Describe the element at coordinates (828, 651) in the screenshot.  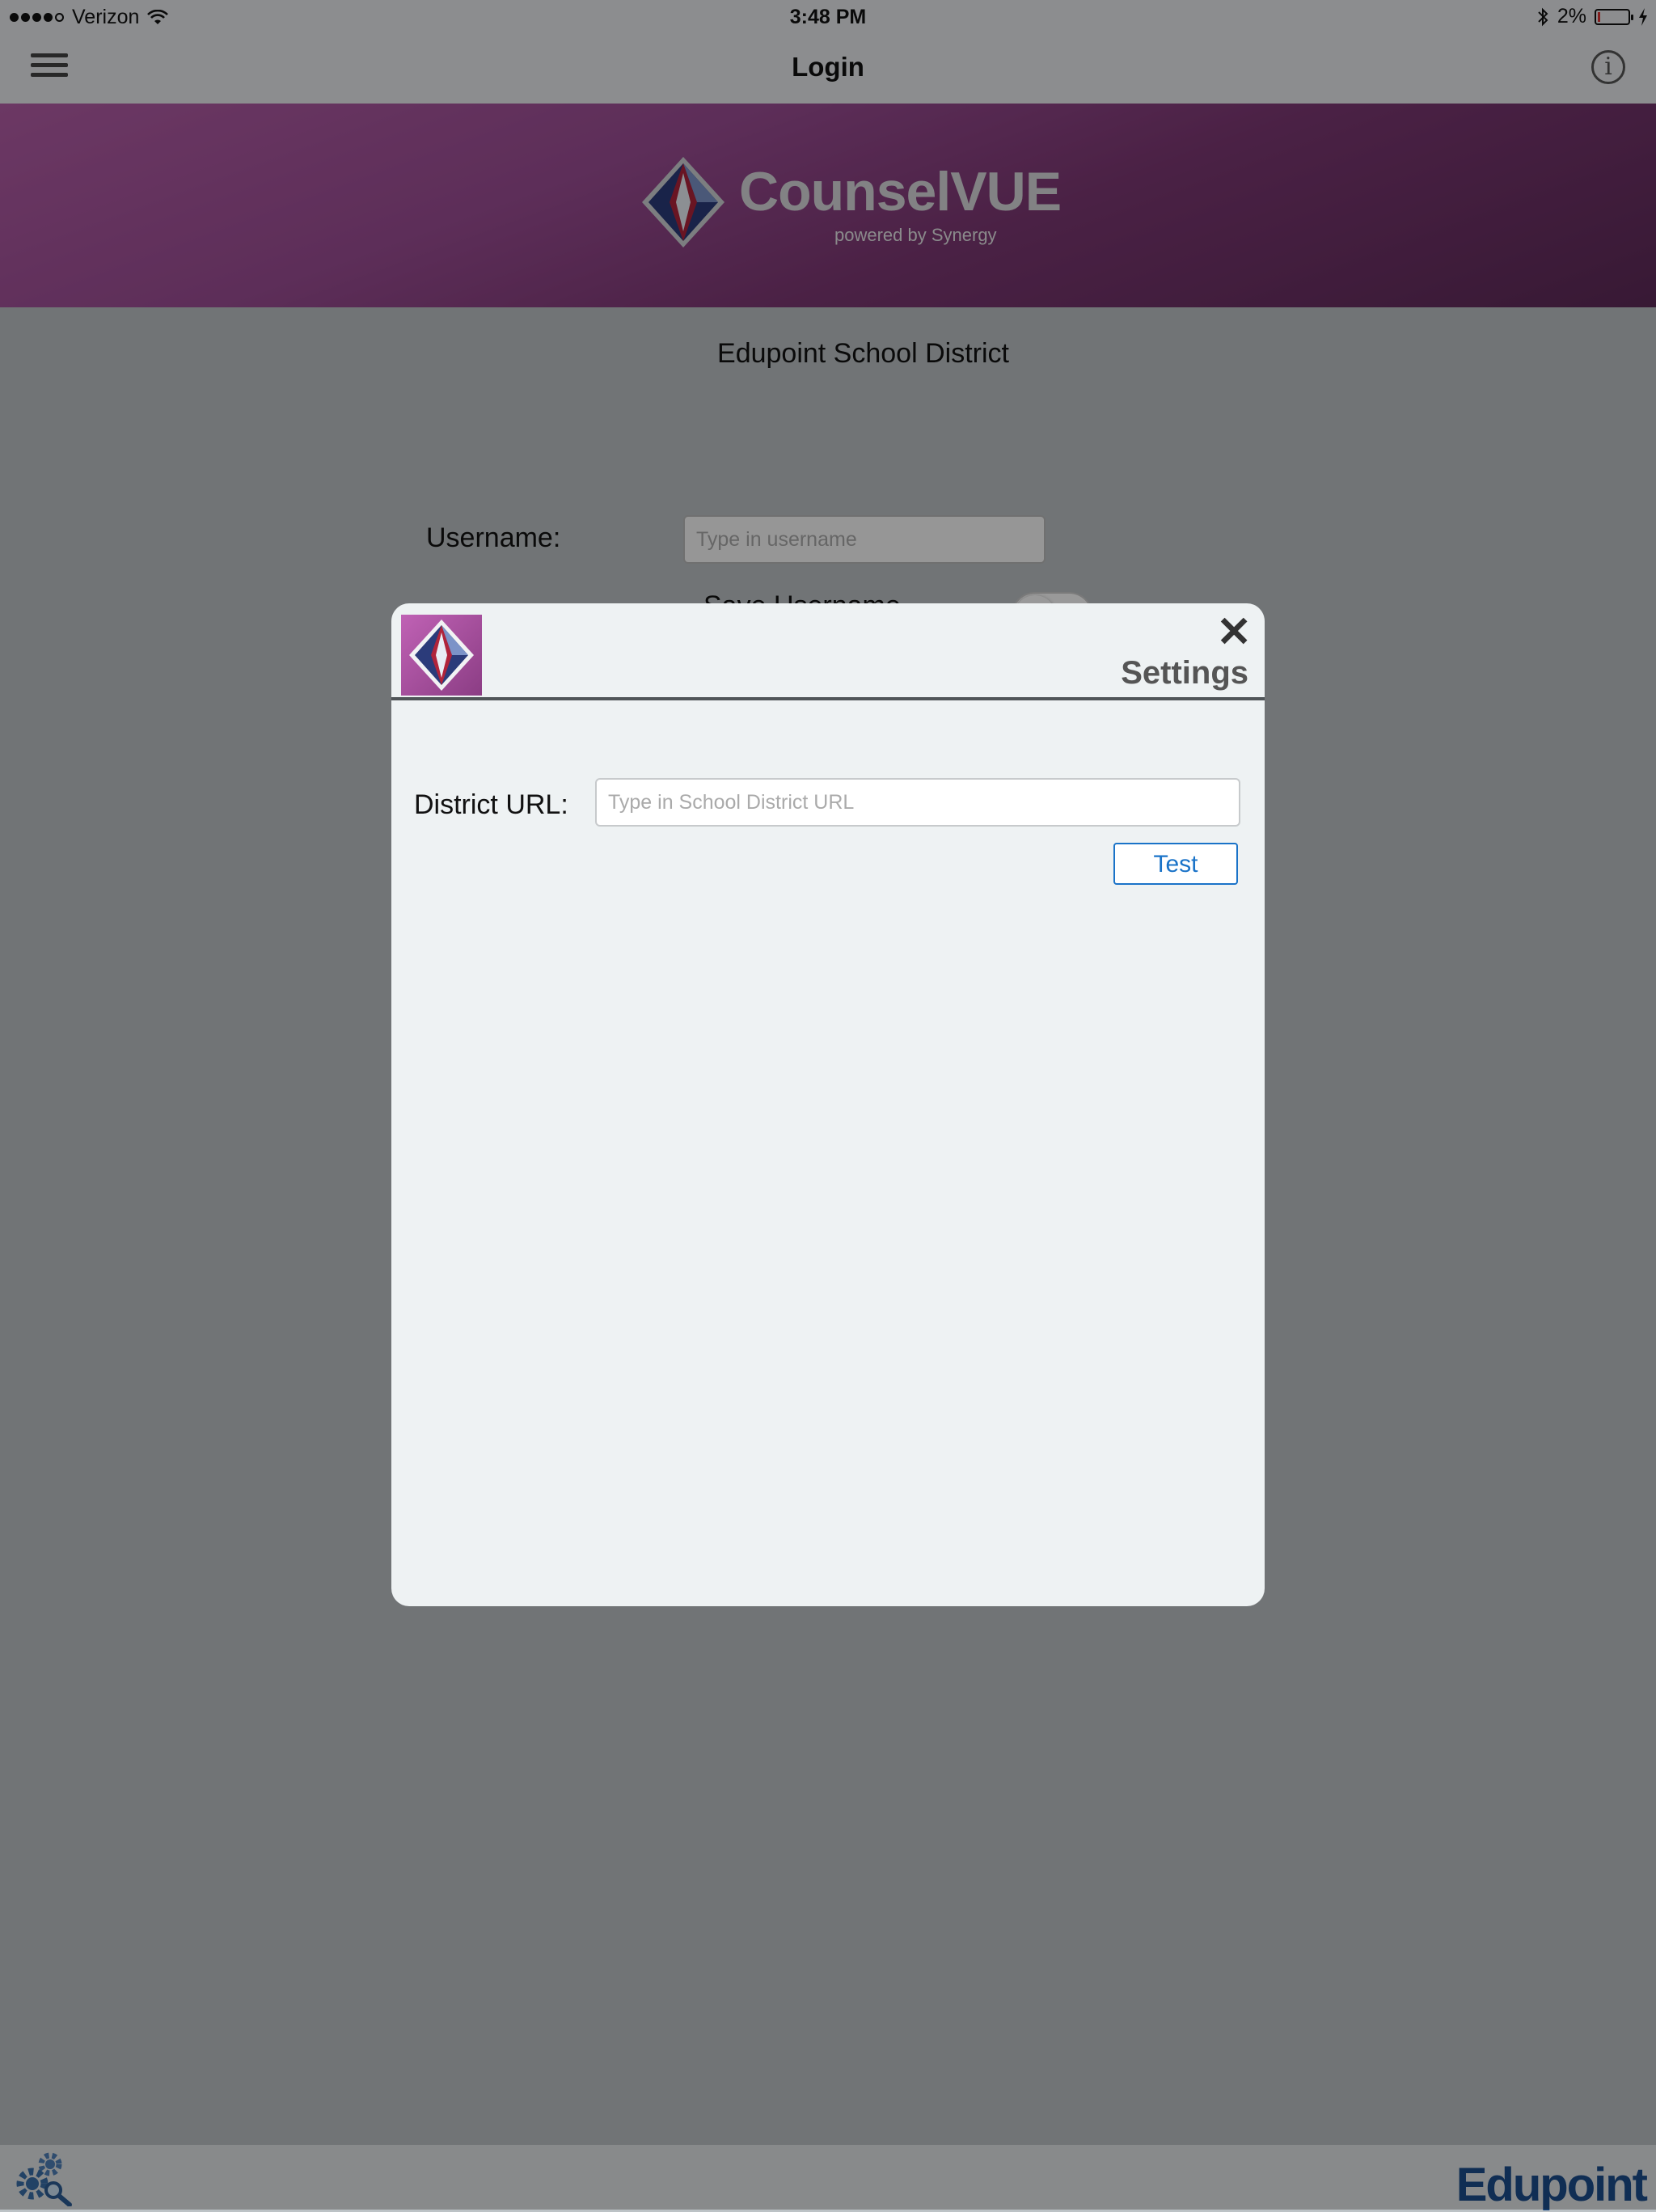
I see `modal-header: ✕ Settings` at that location.